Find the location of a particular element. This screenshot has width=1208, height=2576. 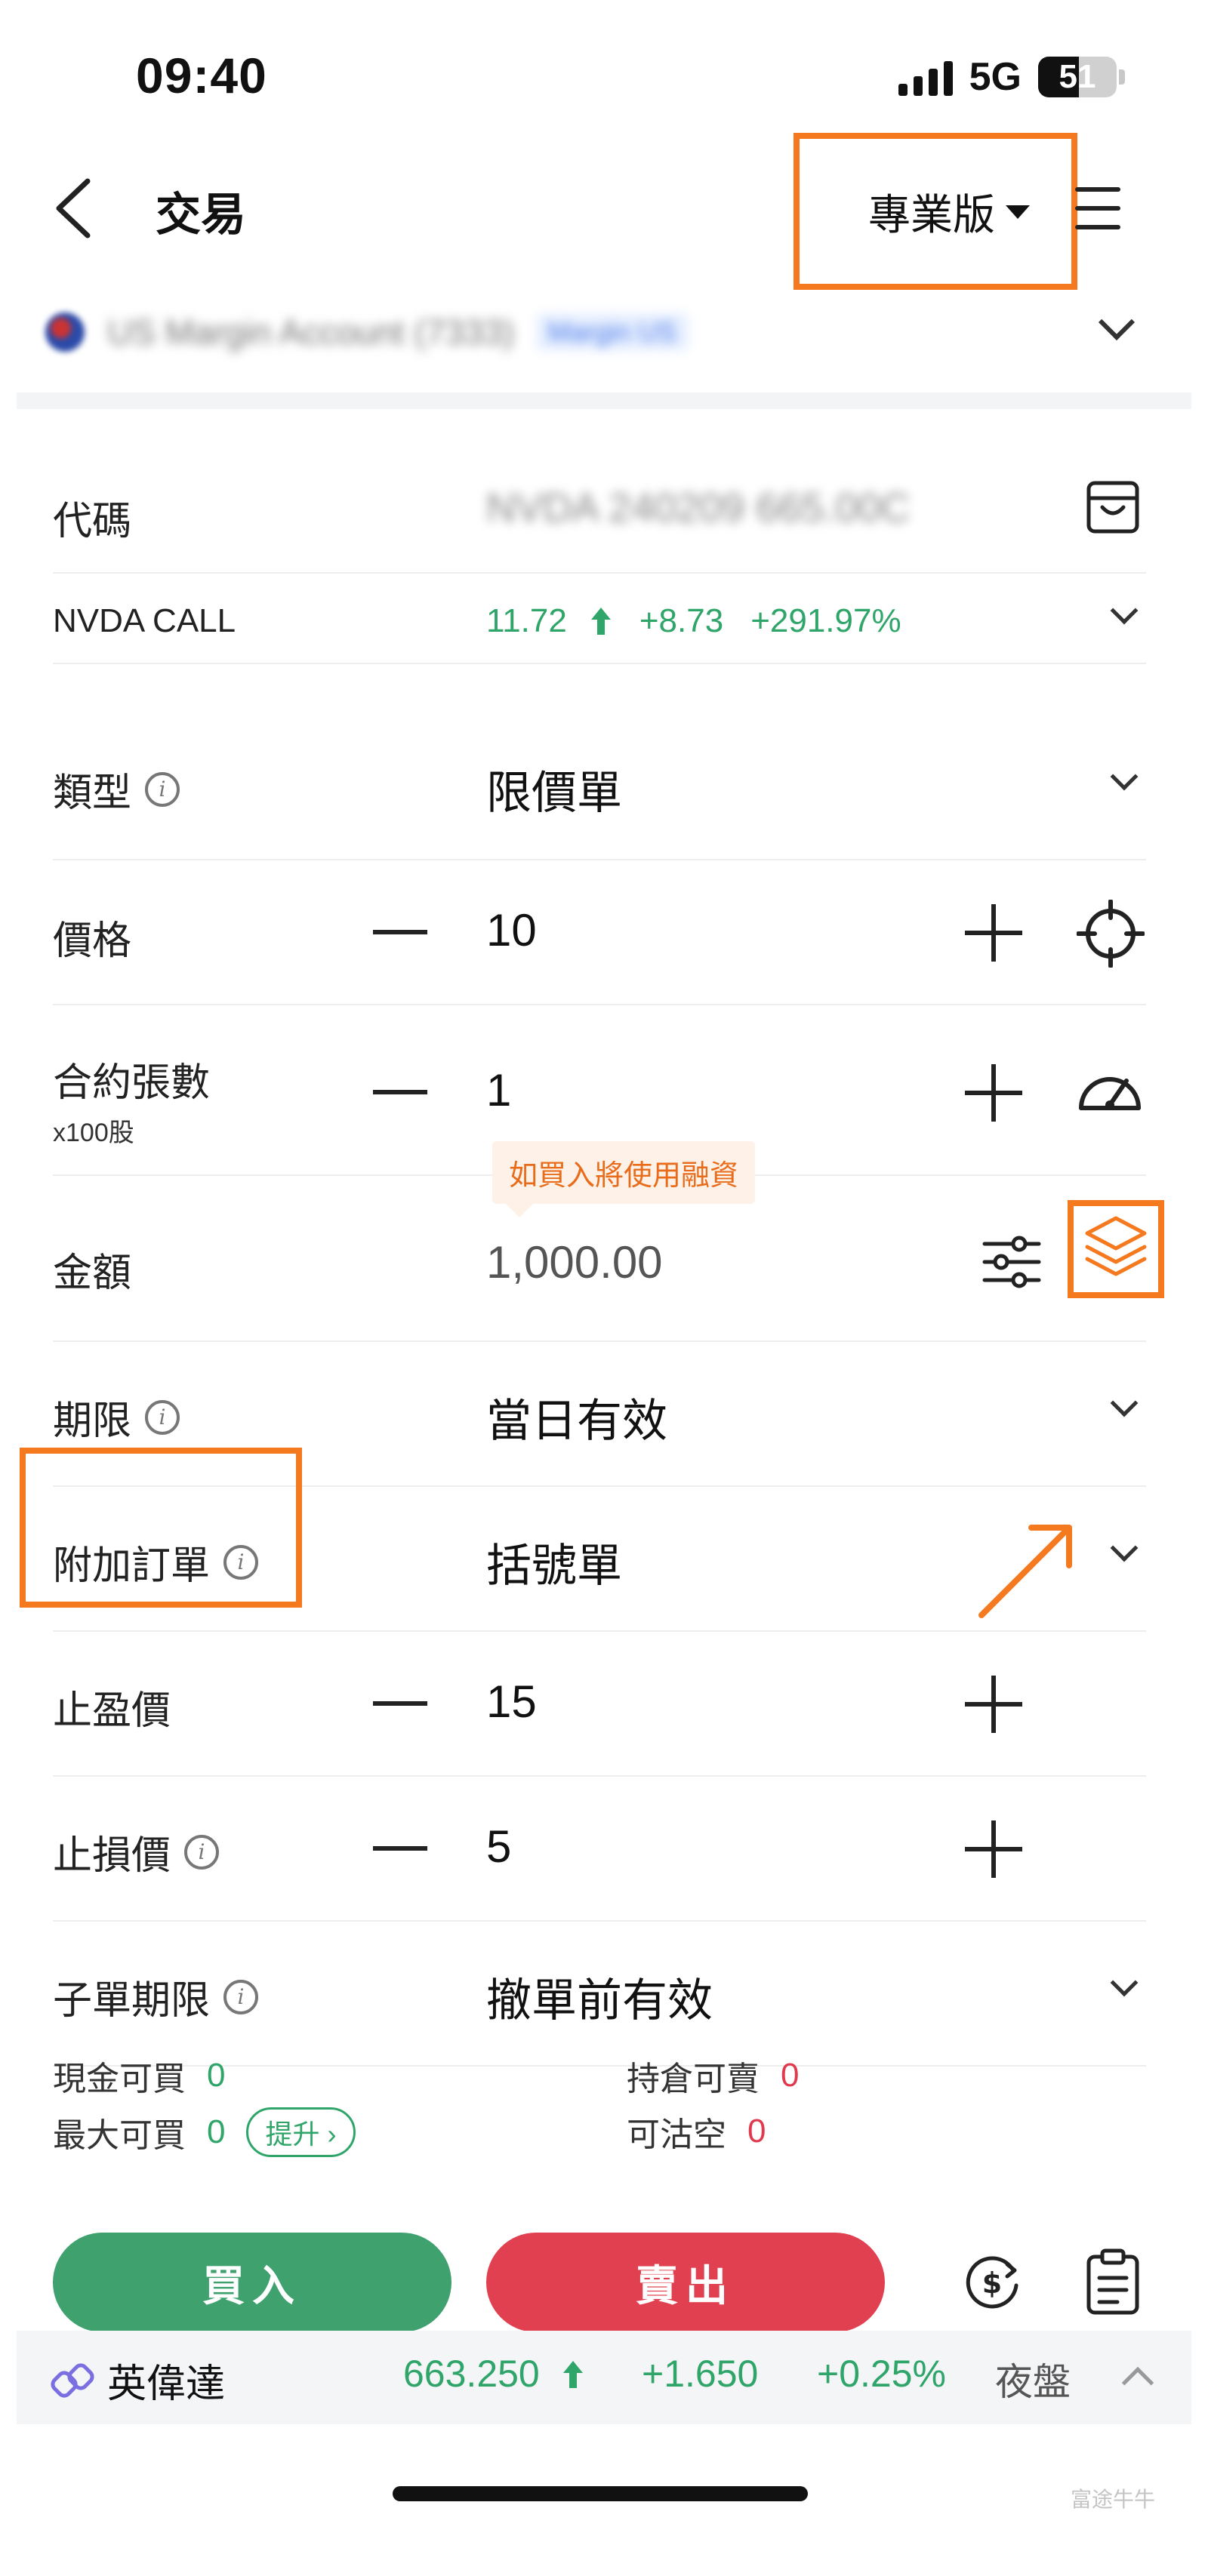

attached-order-value: 括號單 is located at coordinates (554, 1562).